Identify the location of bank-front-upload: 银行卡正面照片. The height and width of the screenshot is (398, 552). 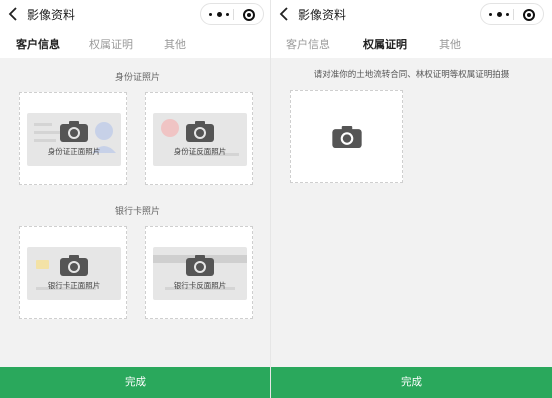
(73, 272).